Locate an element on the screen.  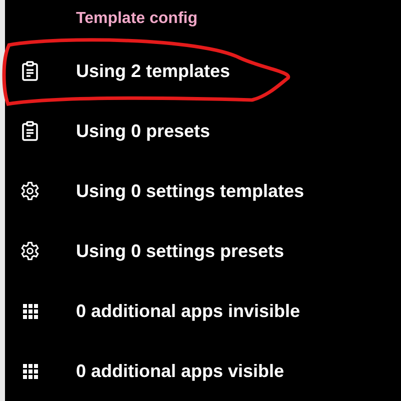
menu-item-label: Using 0 settings presets is located at coordinates (180, 251).